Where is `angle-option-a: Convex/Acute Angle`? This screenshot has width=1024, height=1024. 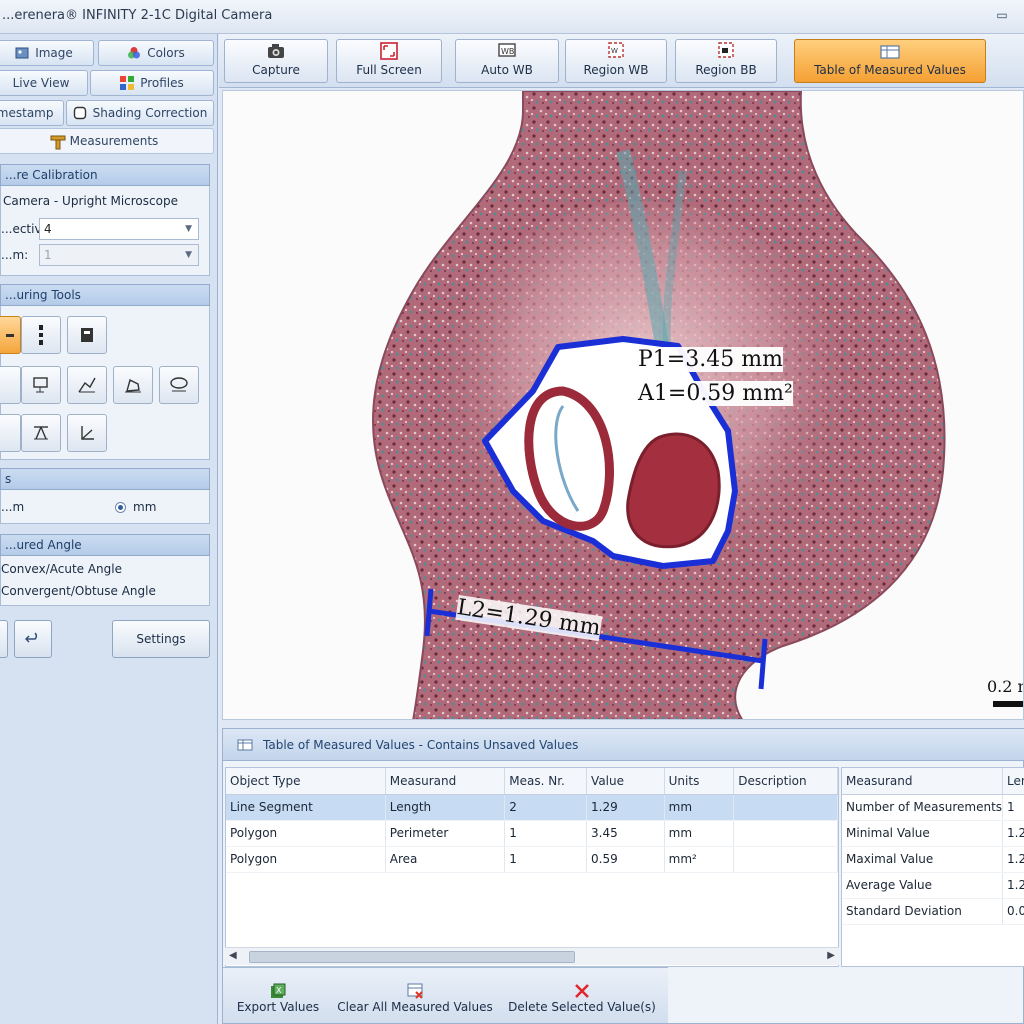
angle-option-a: Convex/Acute Angle is located at coordinates (61, 569).